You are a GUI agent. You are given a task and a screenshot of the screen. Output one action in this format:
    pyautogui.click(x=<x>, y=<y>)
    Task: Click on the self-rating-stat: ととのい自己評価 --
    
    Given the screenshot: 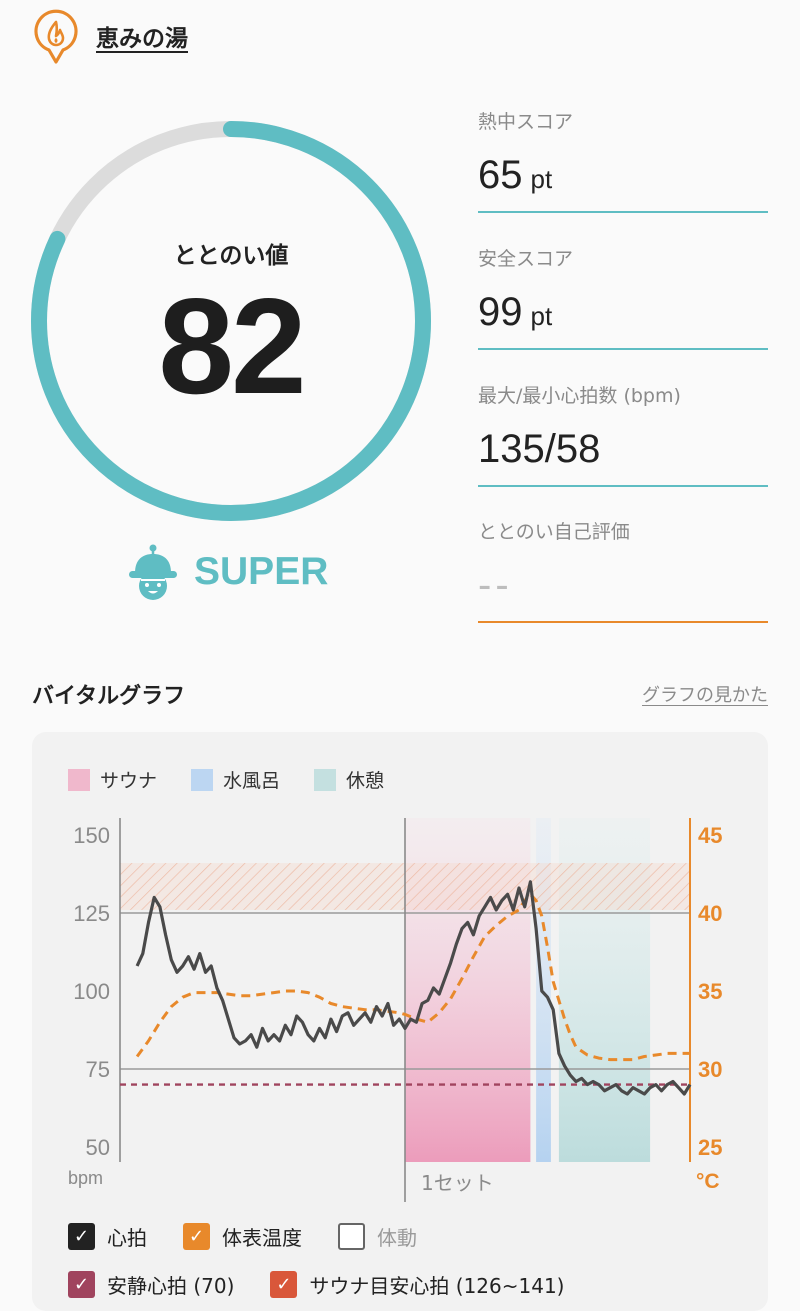 What is the action you would take?
    pyautogui.click(x=623, y=570)
    